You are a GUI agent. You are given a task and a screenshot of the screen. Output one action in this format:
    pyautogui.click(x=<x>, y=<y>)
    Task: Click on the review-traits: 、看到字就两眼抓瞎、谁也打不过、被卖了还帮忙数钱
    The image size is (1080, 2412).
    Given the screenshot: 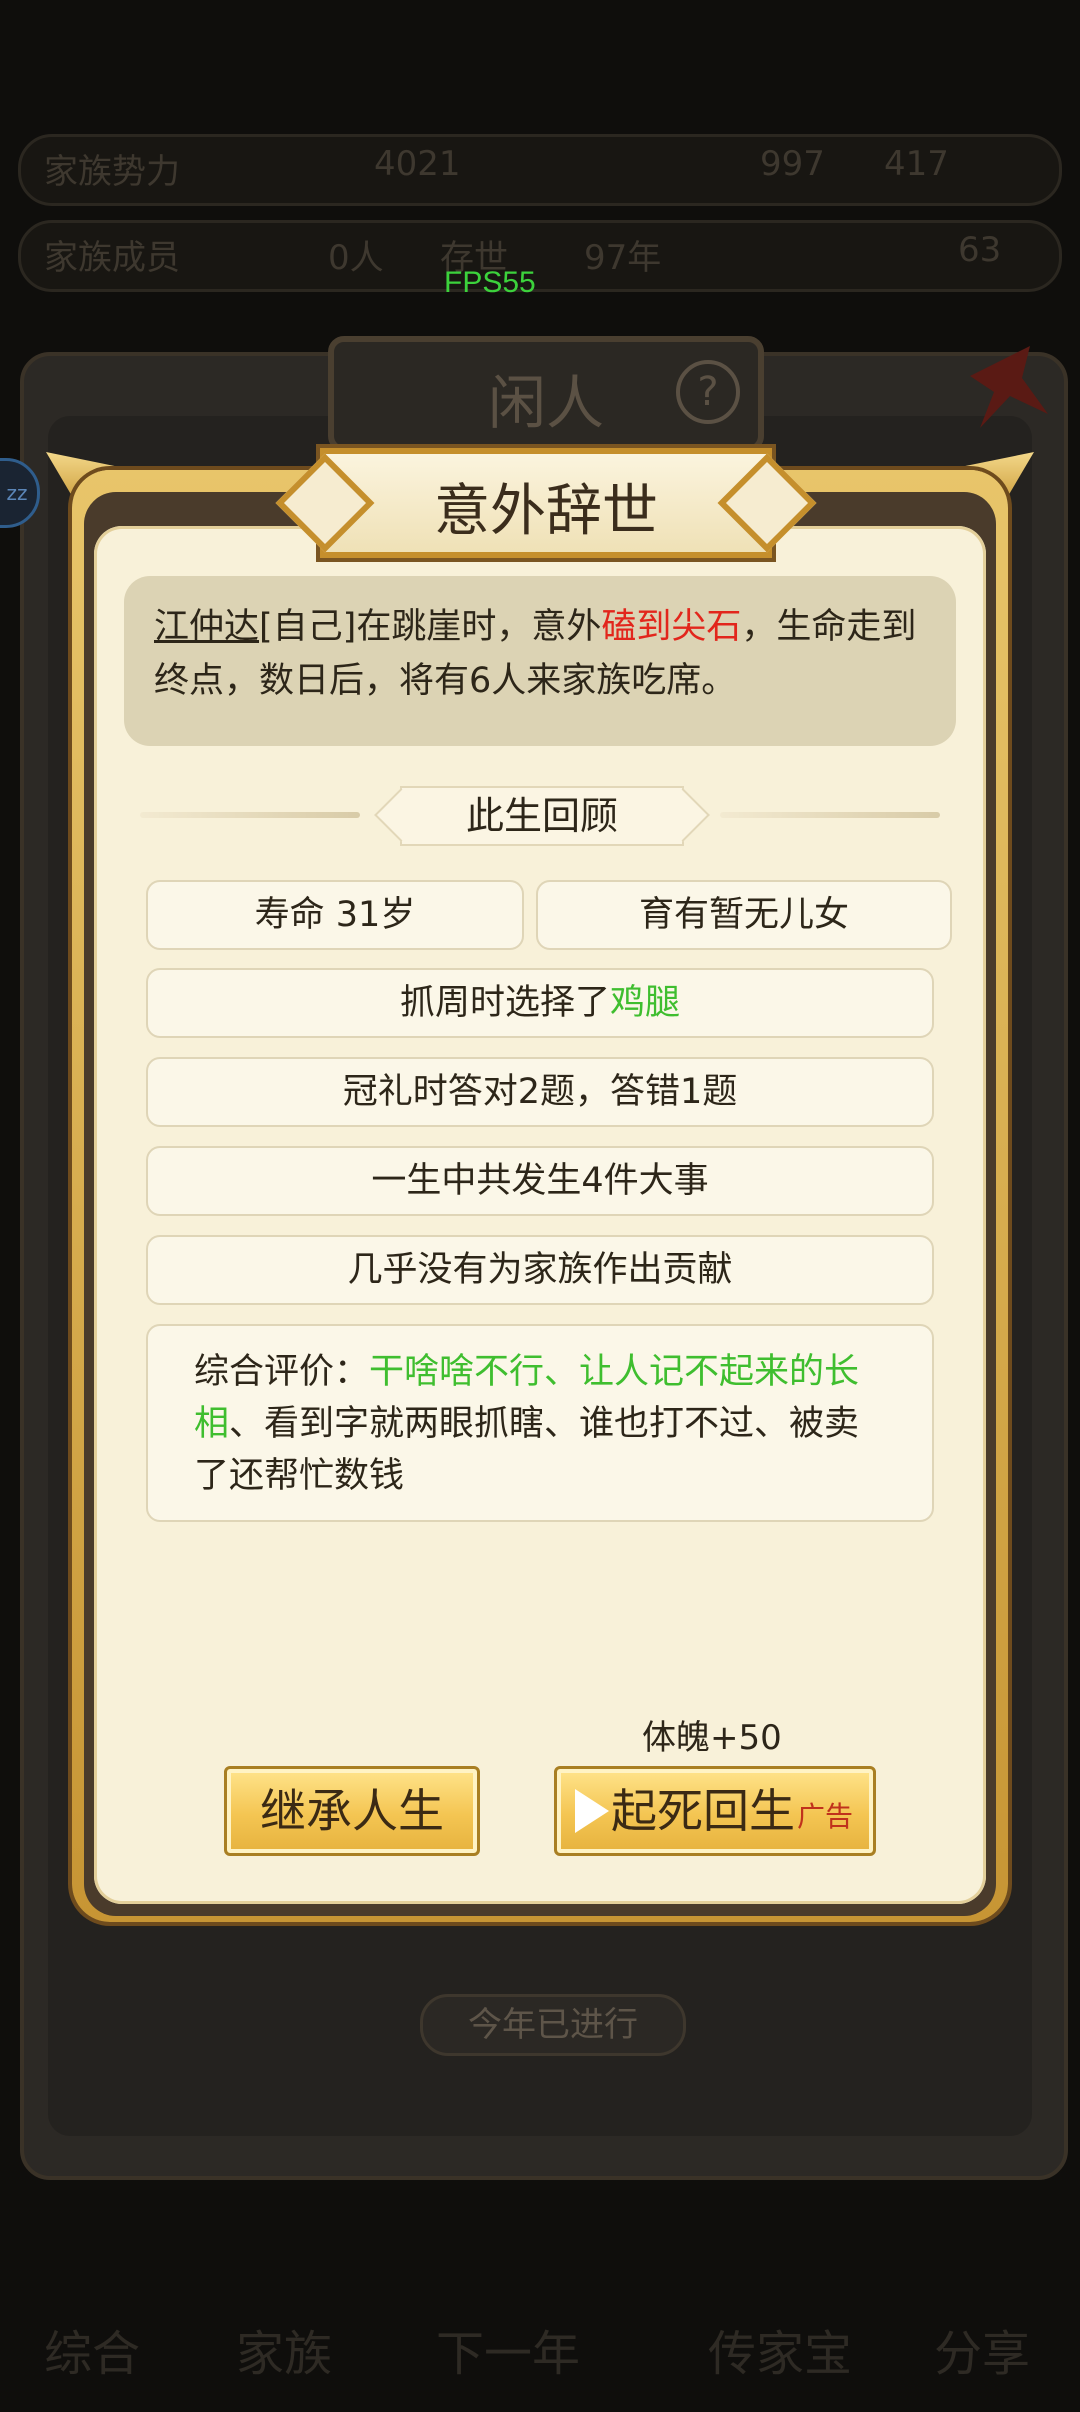 What is the action you would take?
    pyautogui.click(x=527, y=1450)
    